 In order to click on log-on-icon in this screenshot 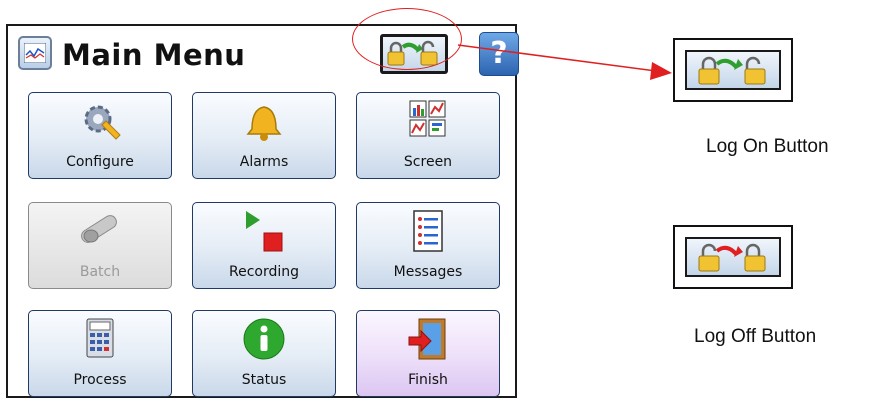, I will do `click(732, 70)`.